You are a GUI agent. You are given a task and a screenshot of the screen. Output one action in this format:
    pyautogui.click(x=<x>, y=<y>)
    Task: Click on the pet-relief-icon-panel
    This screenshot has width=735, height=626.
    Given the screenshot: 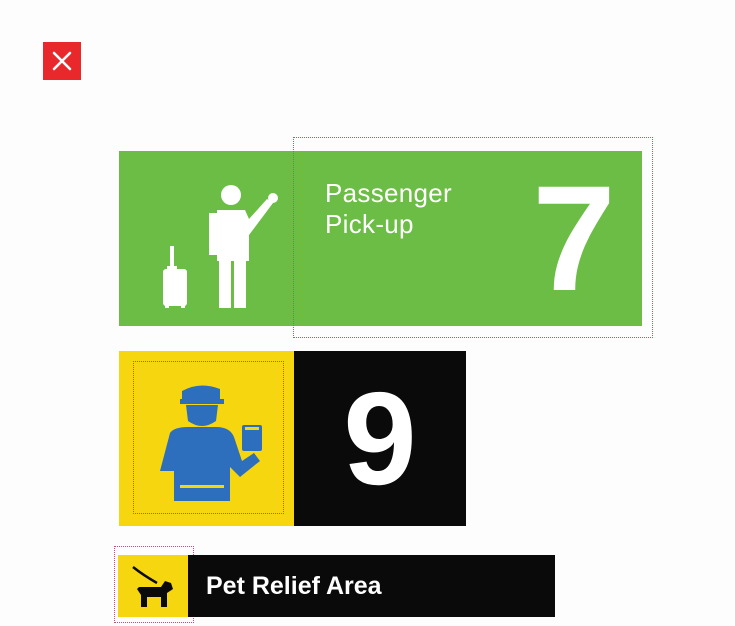 What is the action you would take?
    pyautogui.click(x=153, y=586)
    